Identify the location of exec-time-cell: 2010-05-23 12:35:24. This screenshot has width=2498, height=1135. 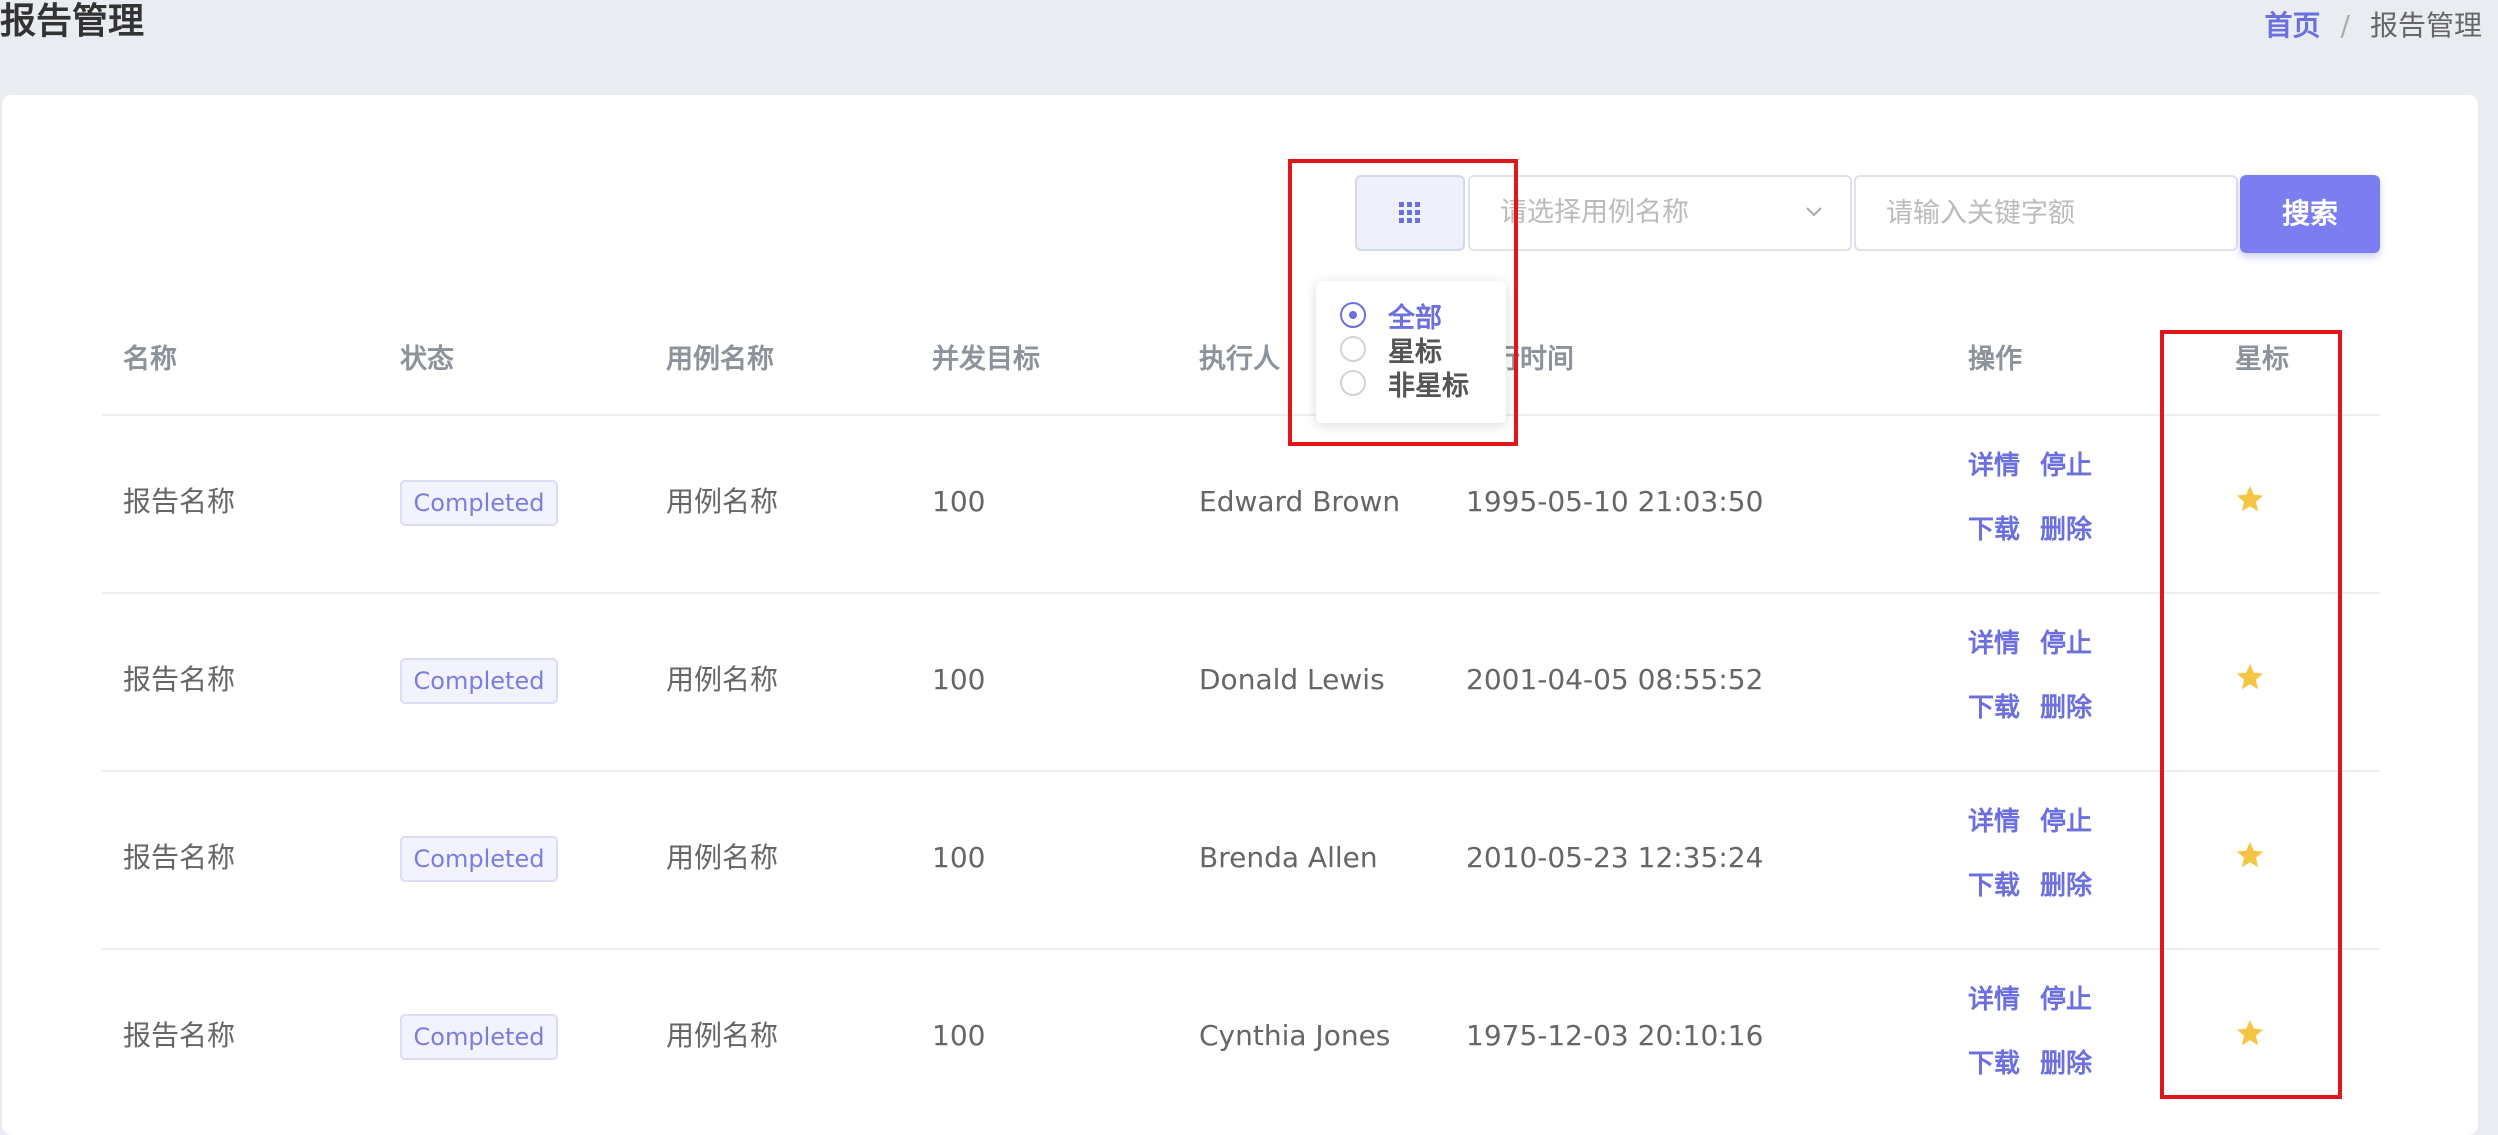
(1615, 857).